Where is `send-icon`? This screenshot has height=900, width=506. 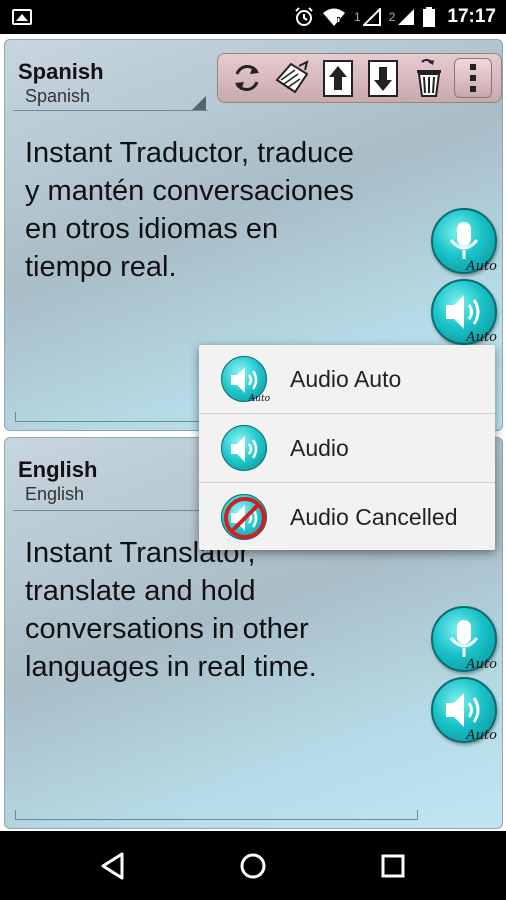
send-icon is located at coordinates (292, 77).